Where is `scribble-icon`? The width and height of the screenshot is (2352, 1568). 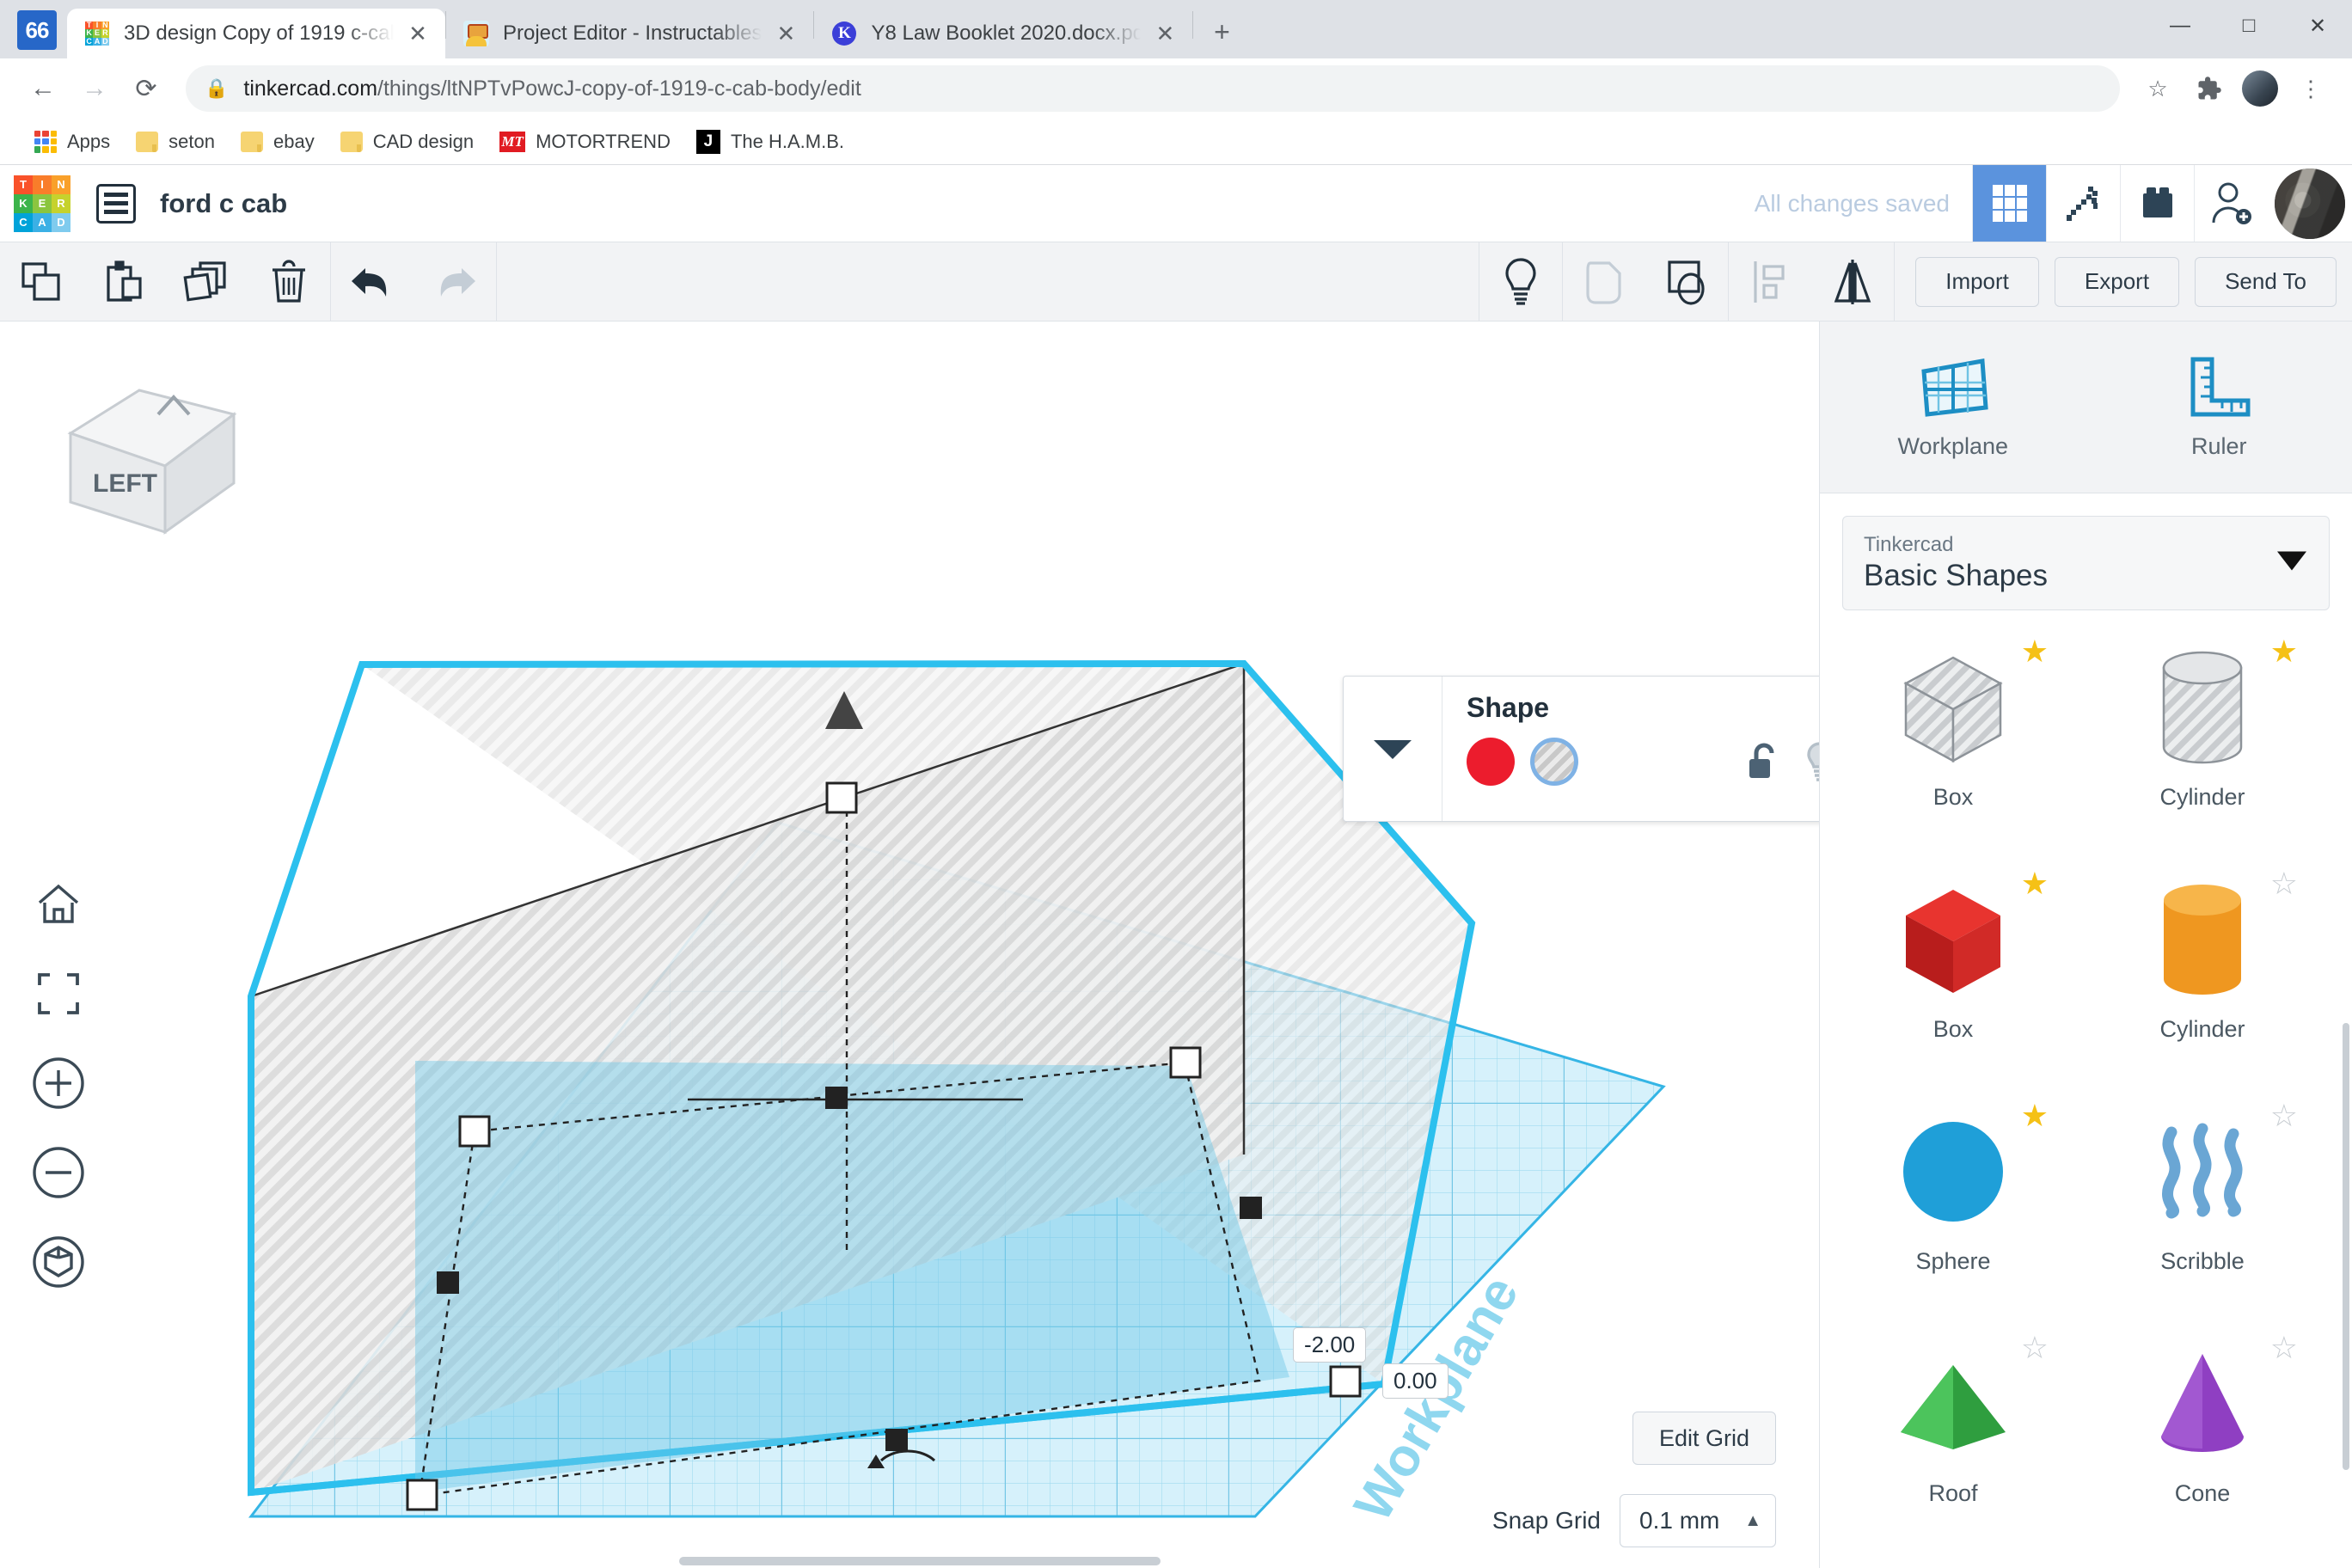 scribble-icon is located at coordinates (2202, 1171).